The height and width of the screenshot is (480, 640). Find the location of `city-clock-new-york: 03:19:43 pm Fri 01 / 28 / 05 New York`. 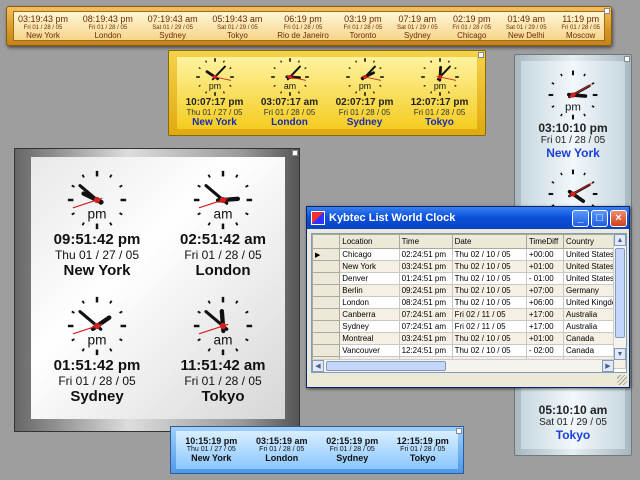

city-clock-new-york: 03:19:43 pm Fri 01 / 28 / 05 New York is located at coordinates (43, 26).